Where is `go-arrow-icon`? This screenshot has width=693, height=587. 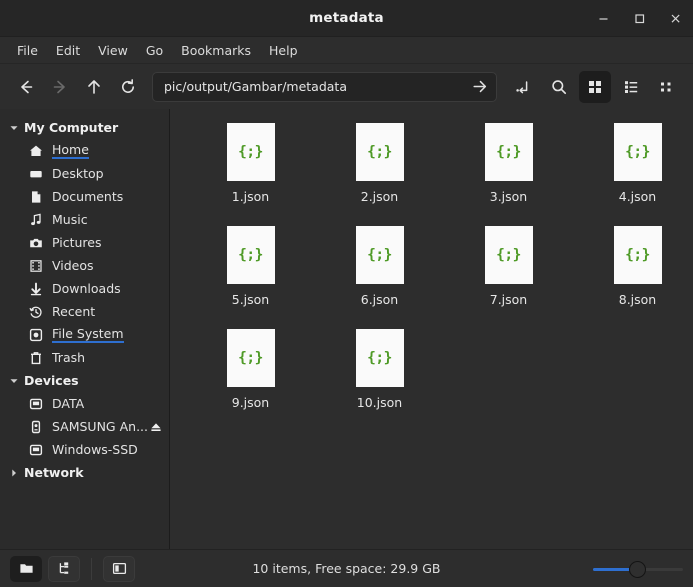 go-arrow-icon is located at coordinates (479, 86).